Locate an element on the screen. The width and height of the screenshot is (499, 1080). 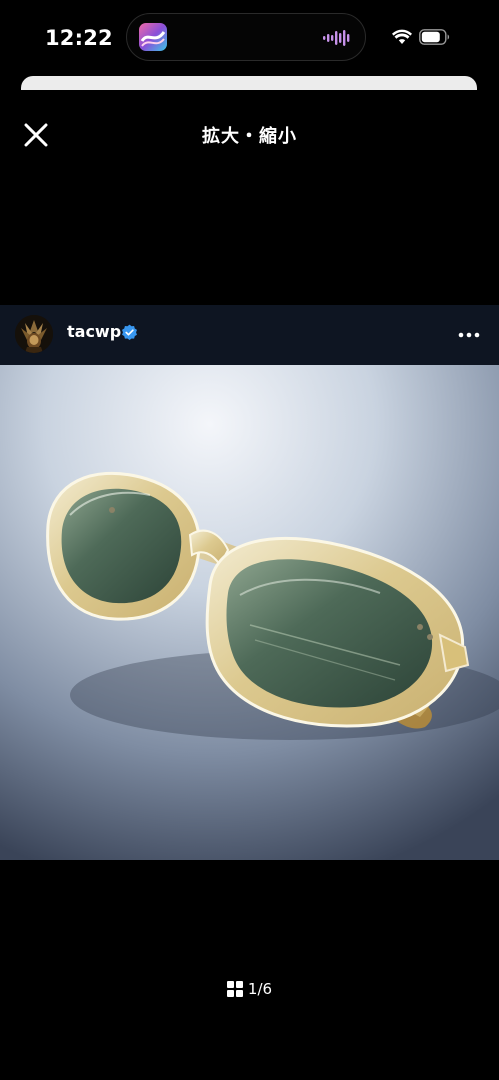
status-time: 12:22 is located at coordinates (79, 38).